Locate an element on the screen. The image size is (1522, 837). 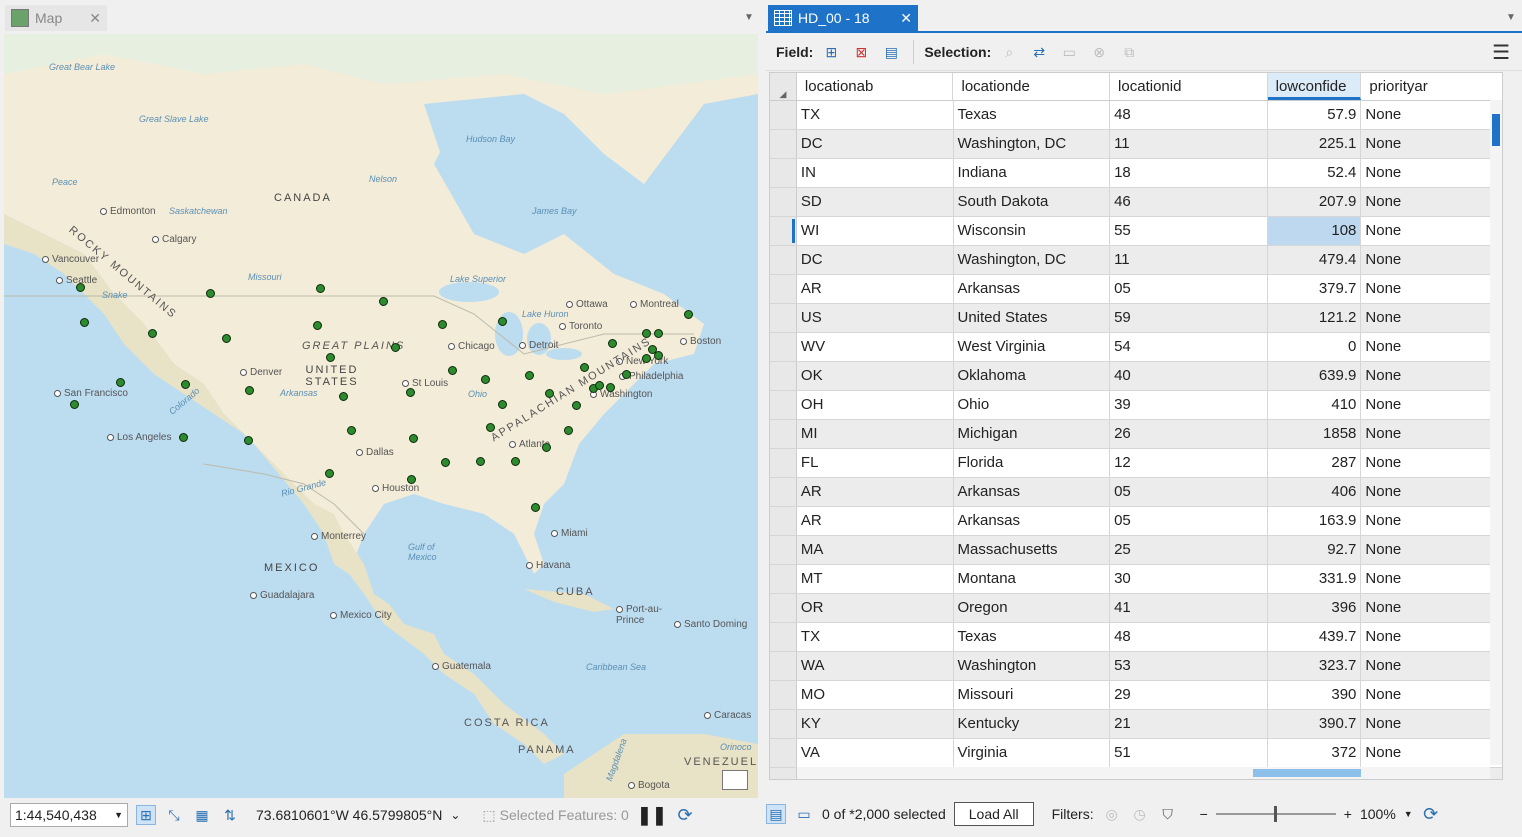
table-row: DC Washington, DC 11 225.1 None is located at coordinates (1136, 144).